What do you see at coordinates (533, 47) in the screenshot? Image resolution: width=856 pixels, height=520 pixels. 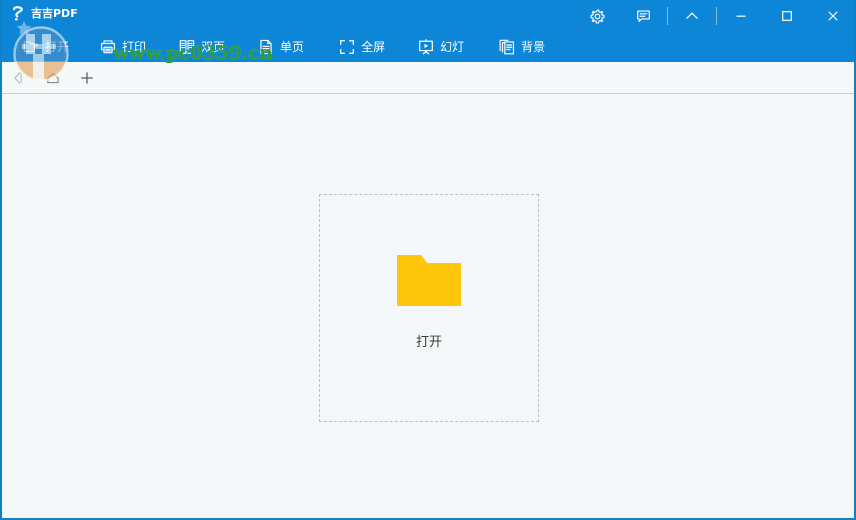 I see `toolbar-item-background-label: 背景` at bounding box center [533, 47].